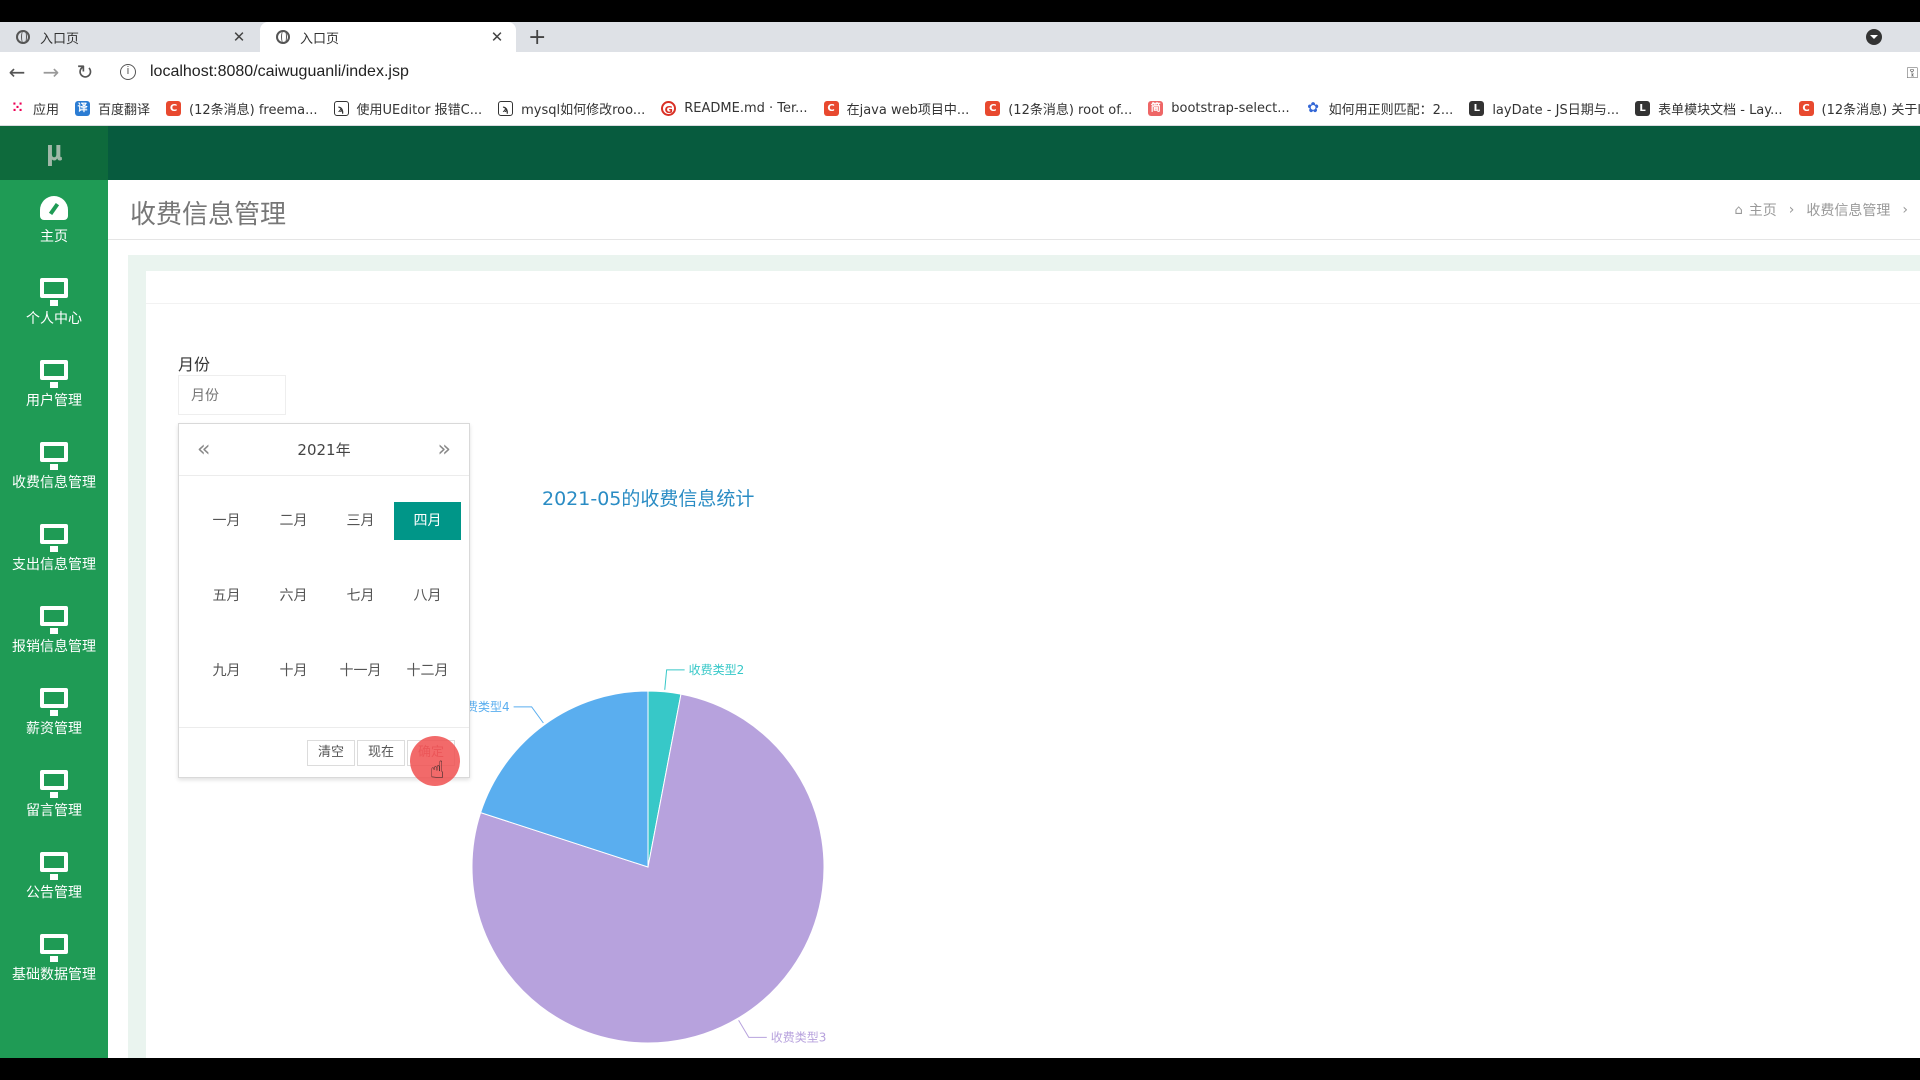  Describe the element at coordinates (226, 689) in the screenshot. I see `month-option: 九月` at that location.